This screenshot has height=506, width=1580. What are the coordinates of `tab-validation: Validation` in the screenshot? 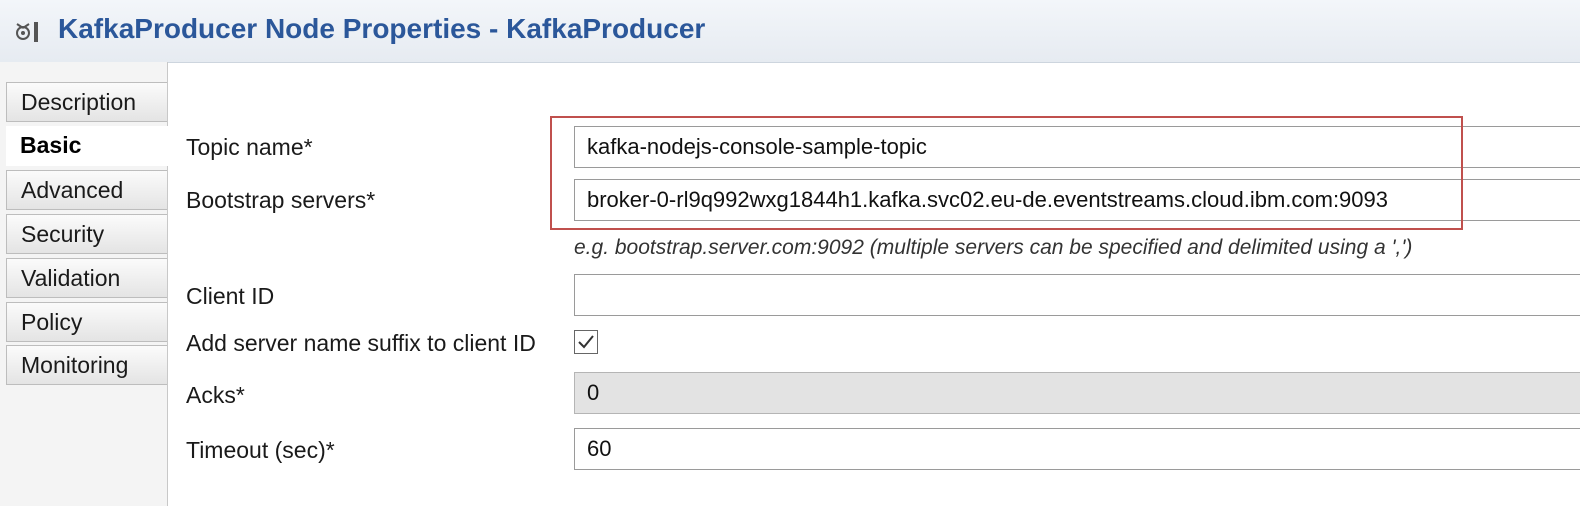 It's located at (86, 278).